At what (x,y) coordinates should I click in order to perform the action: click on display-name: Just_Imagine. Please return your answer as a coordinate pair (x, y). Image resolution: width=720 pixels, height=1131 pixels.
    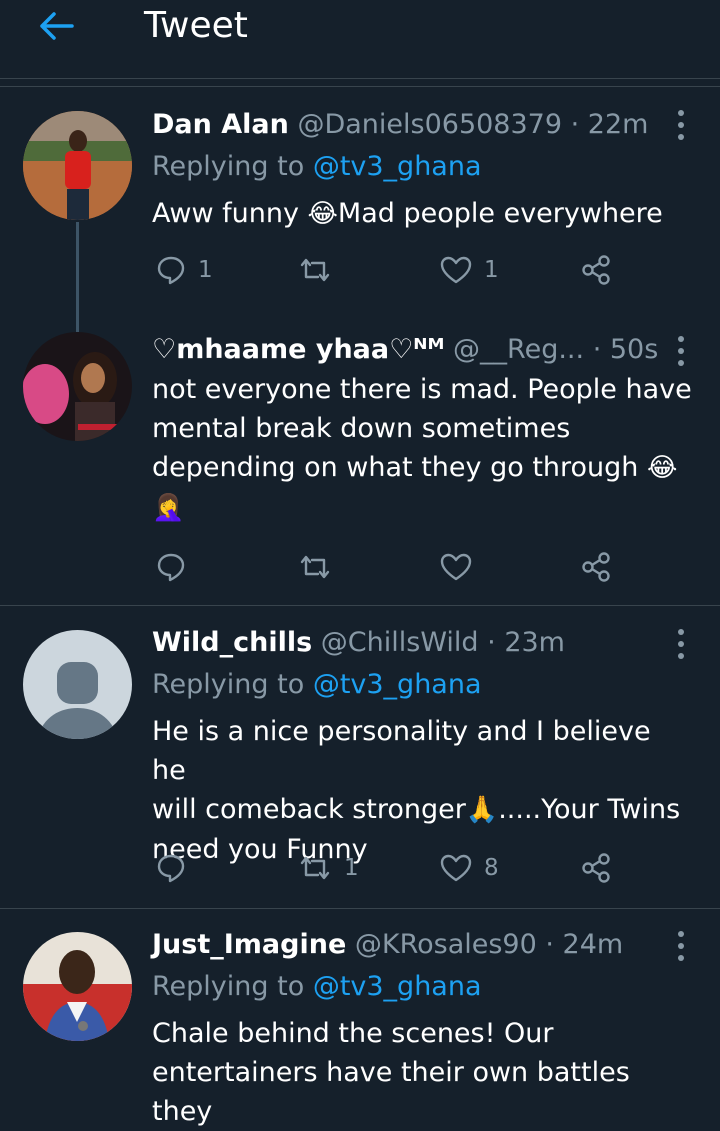
    Looking at the image, I should click on (249, 944).